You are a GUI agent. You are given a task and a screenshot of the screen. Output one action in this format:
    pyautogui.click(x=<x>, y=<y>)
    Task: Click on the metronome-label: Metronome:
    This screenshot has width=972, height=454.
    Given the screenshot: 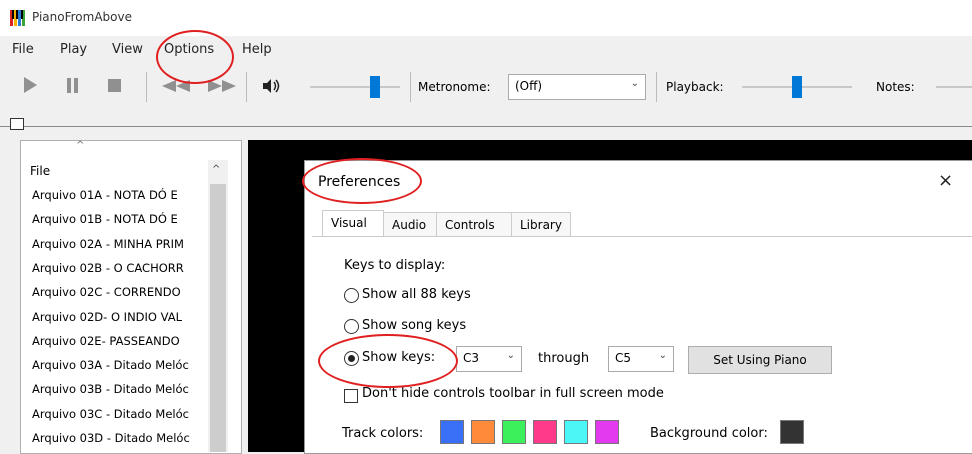 What is the action you would take?
    pyautogui.click(x=454, y=87)
    